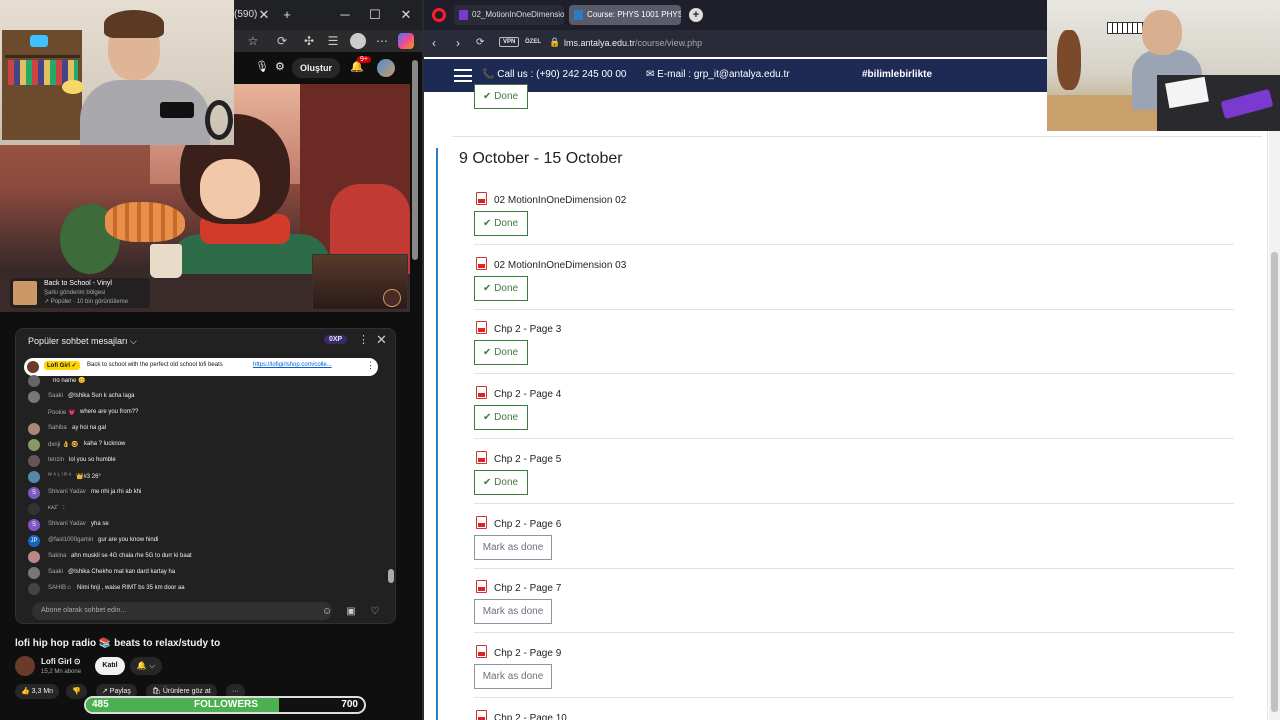 The image size is (1280, 720). I want to click on account-avatar, so click(386, 68).